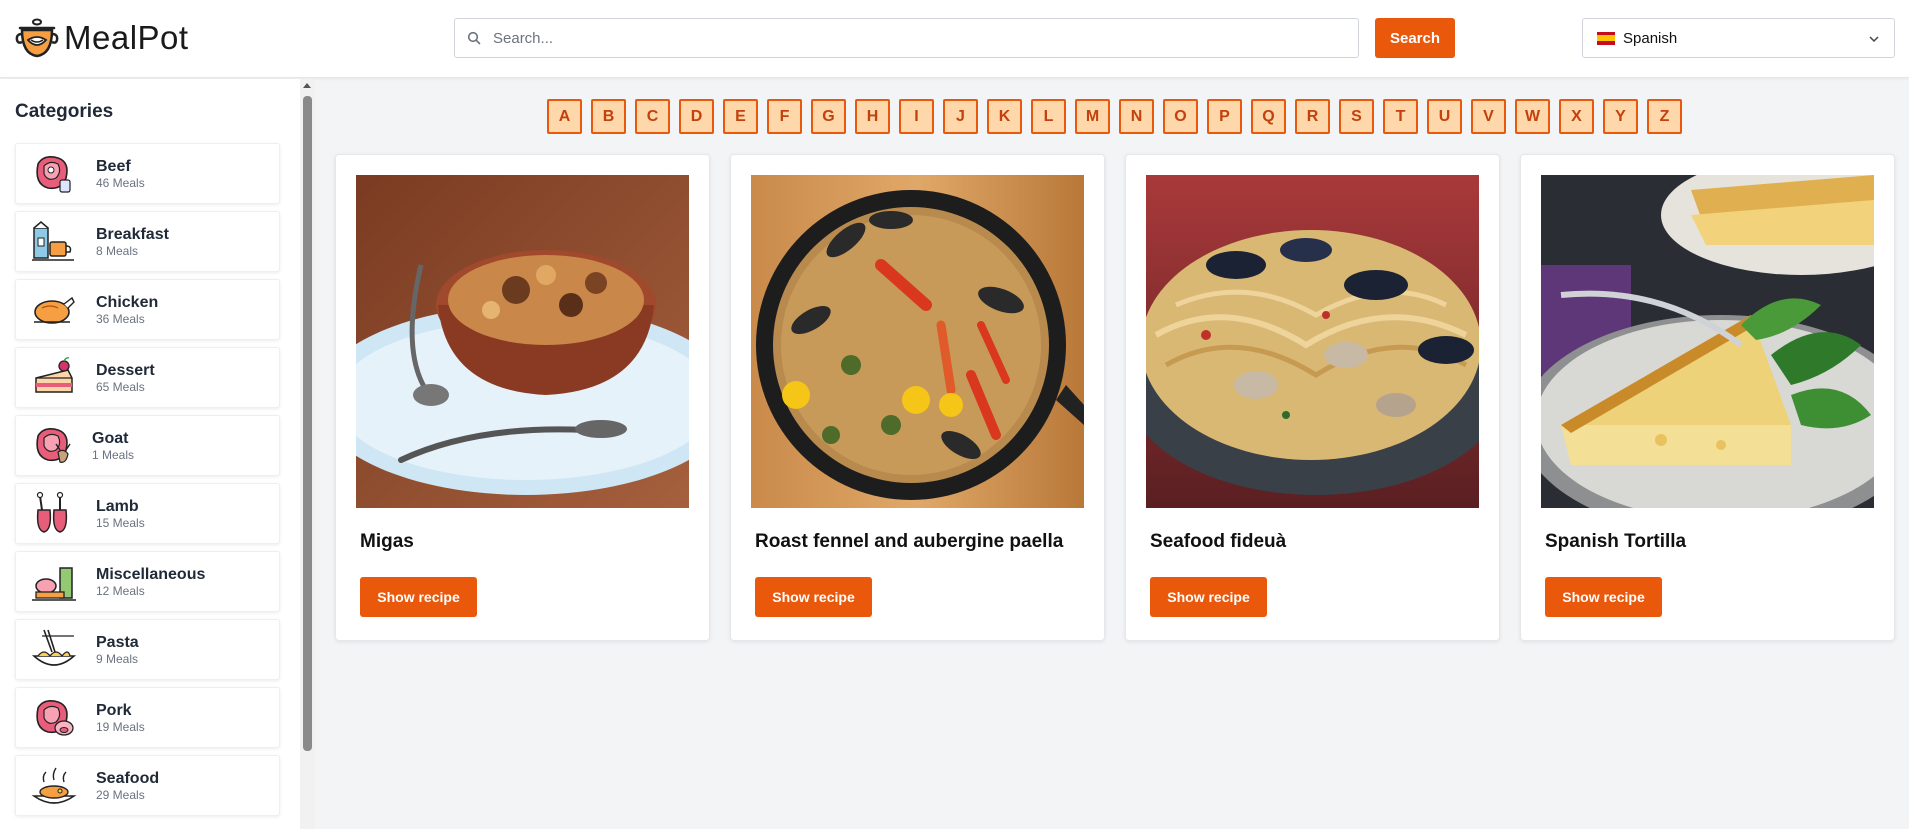 The width and height of the screenshot is (1909, 829). I want to click on meal-title: Seafood fideuà, so click(1218, 541).